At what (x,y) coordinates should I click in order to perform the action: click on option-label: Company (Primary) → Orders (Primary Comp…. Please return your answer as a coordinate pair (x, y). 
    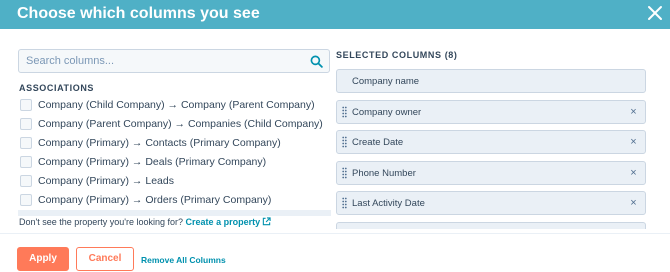
    Looking at the image, I should click on (155, 200).